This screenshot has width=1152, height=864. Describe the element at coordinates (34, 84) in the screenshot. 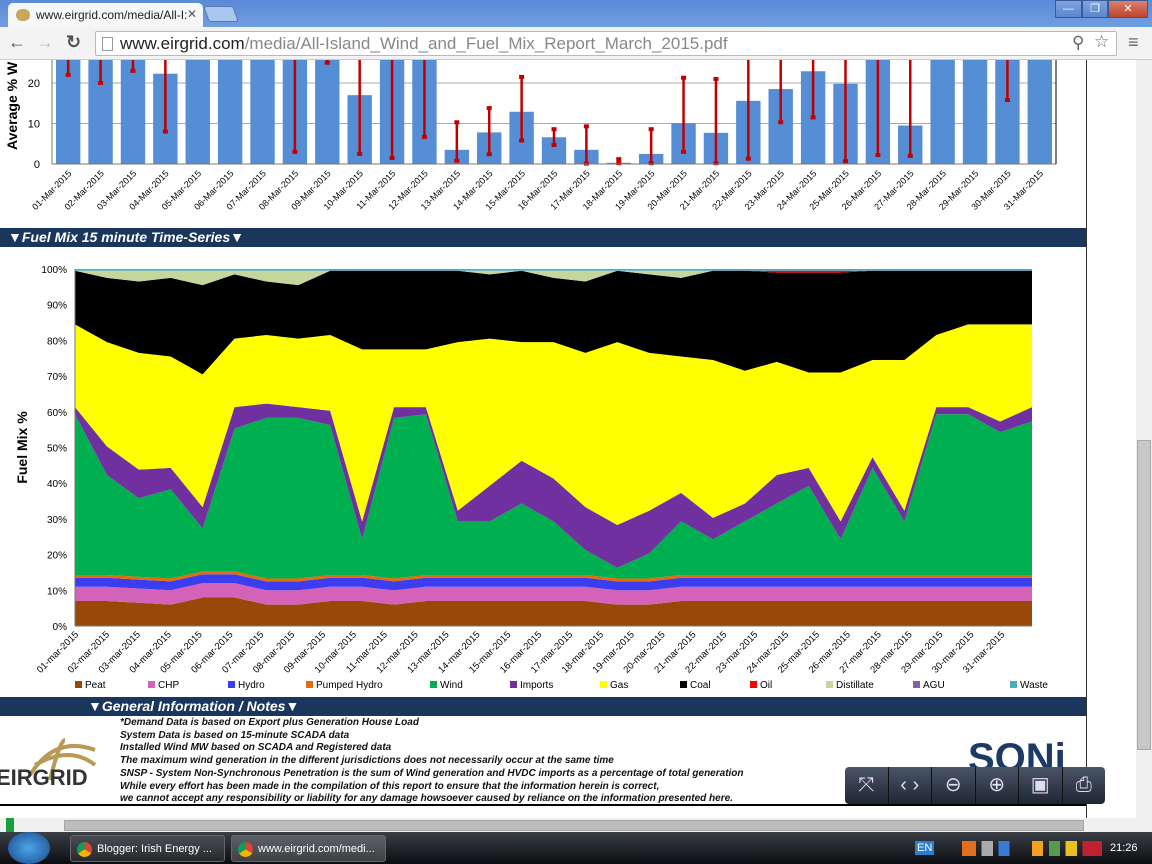

I see `y-tick-label: 20` at that location.